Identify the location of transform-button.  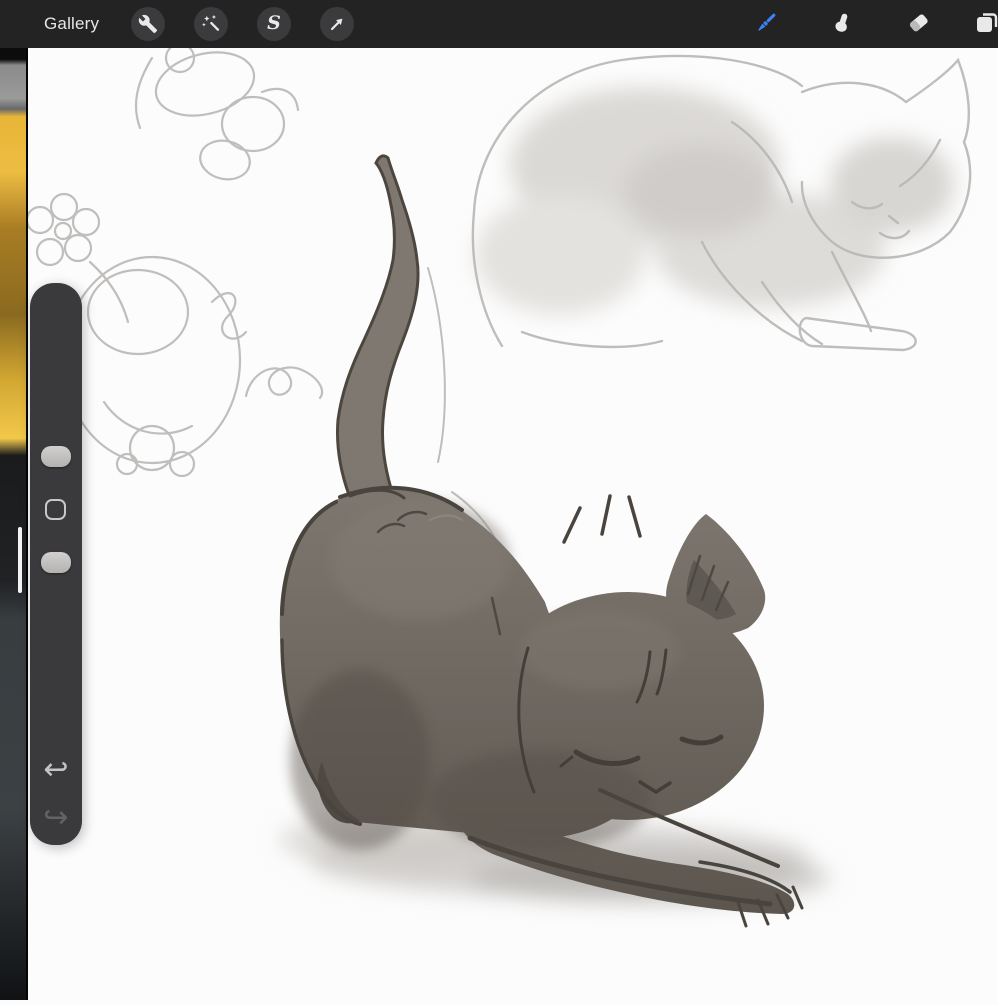
(337, 24).